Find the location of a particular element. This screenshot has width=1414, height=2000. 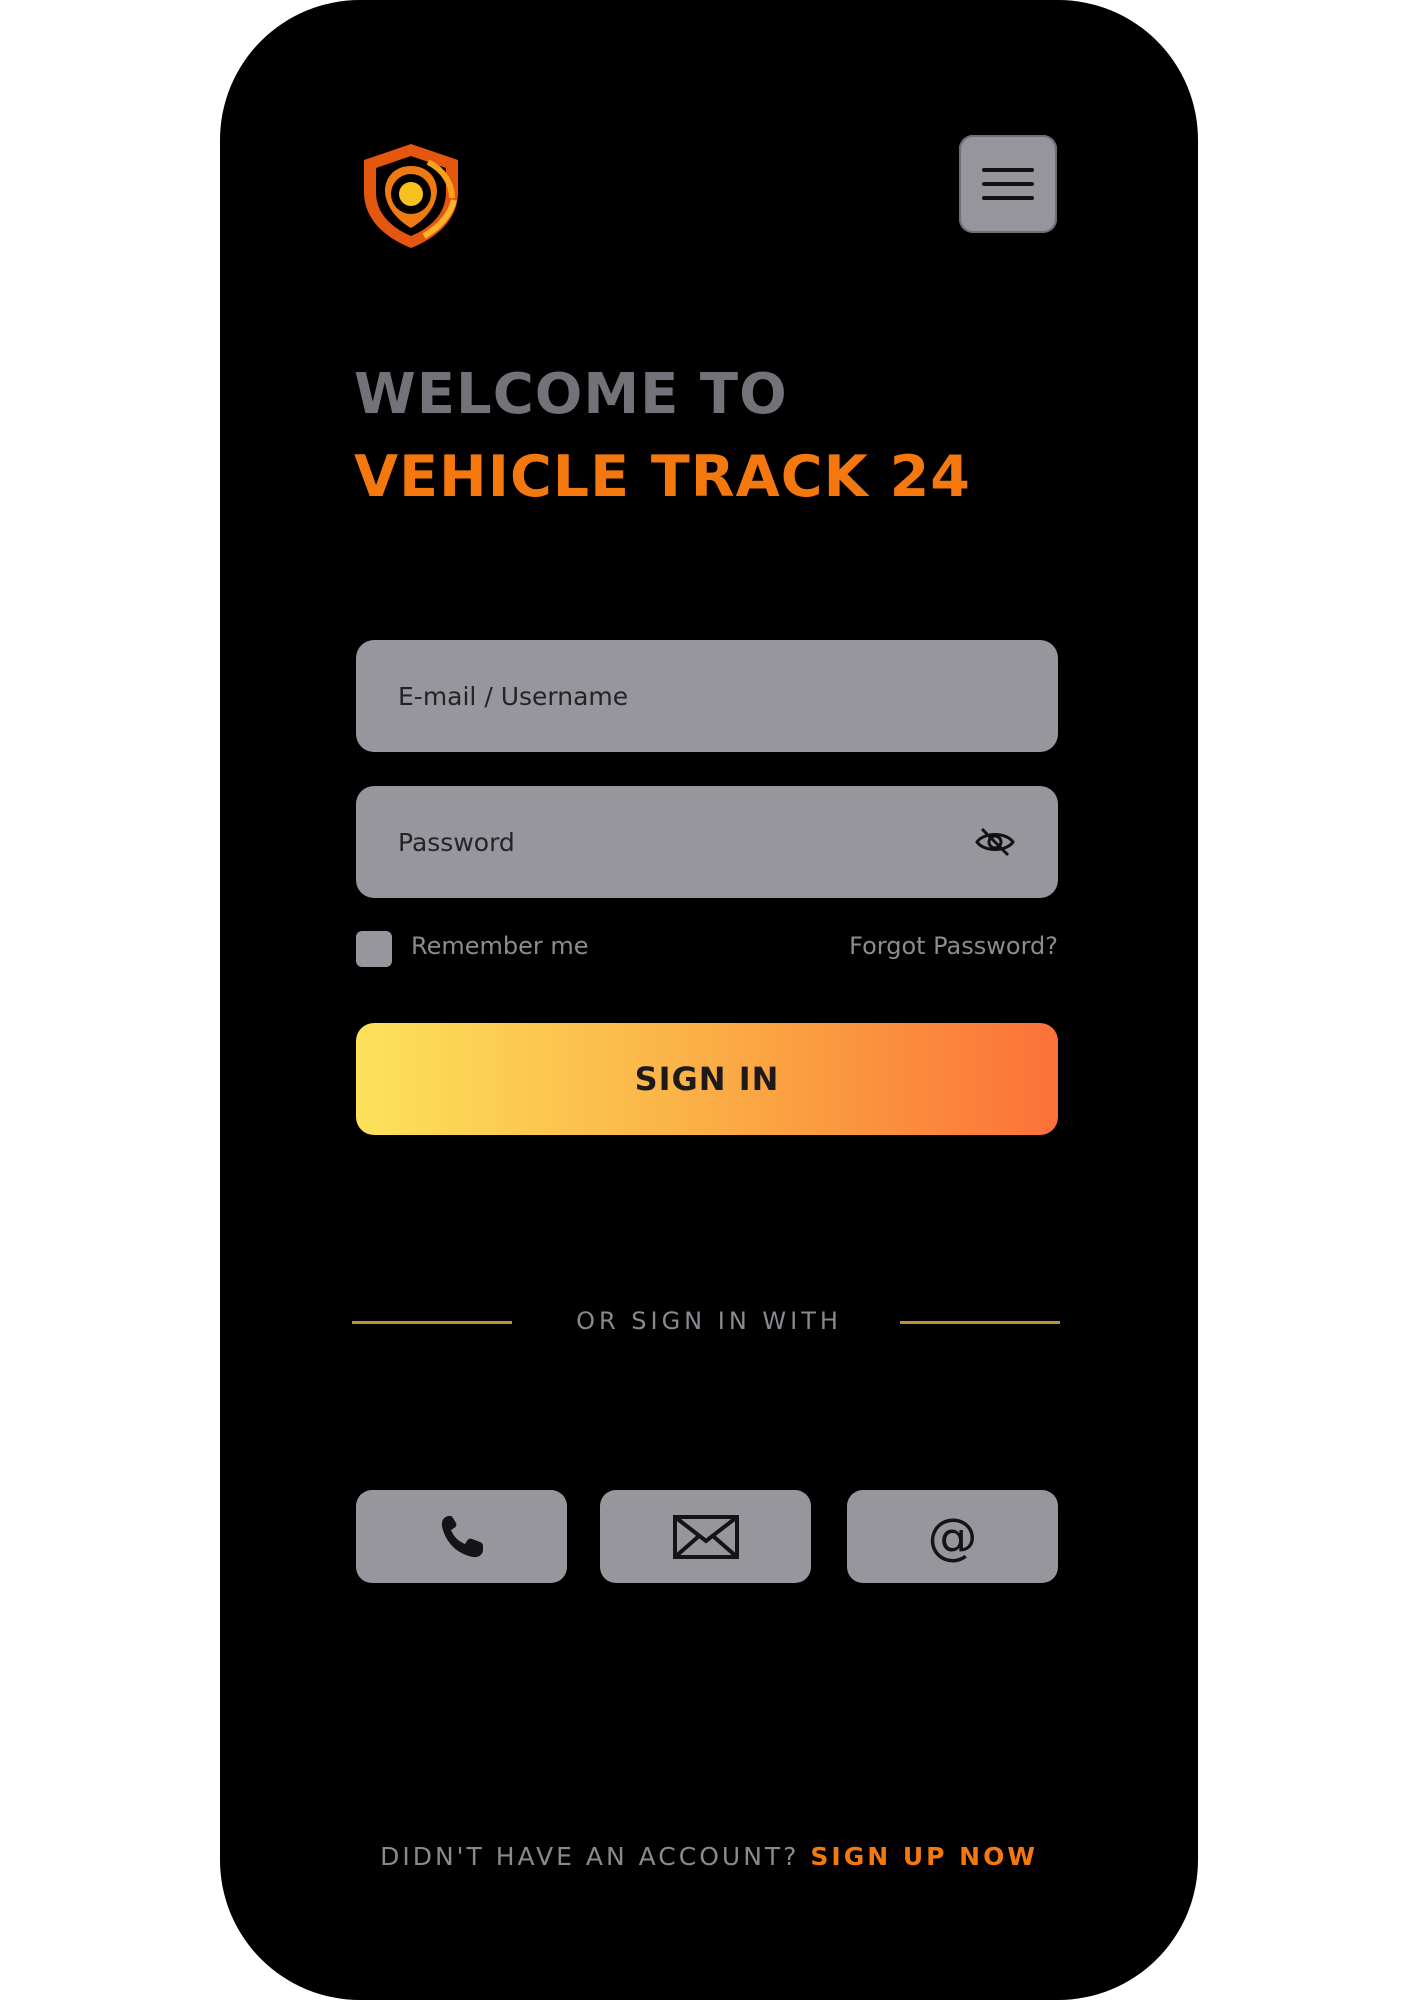

email-signin-button is located at coordinates (705, 1536).